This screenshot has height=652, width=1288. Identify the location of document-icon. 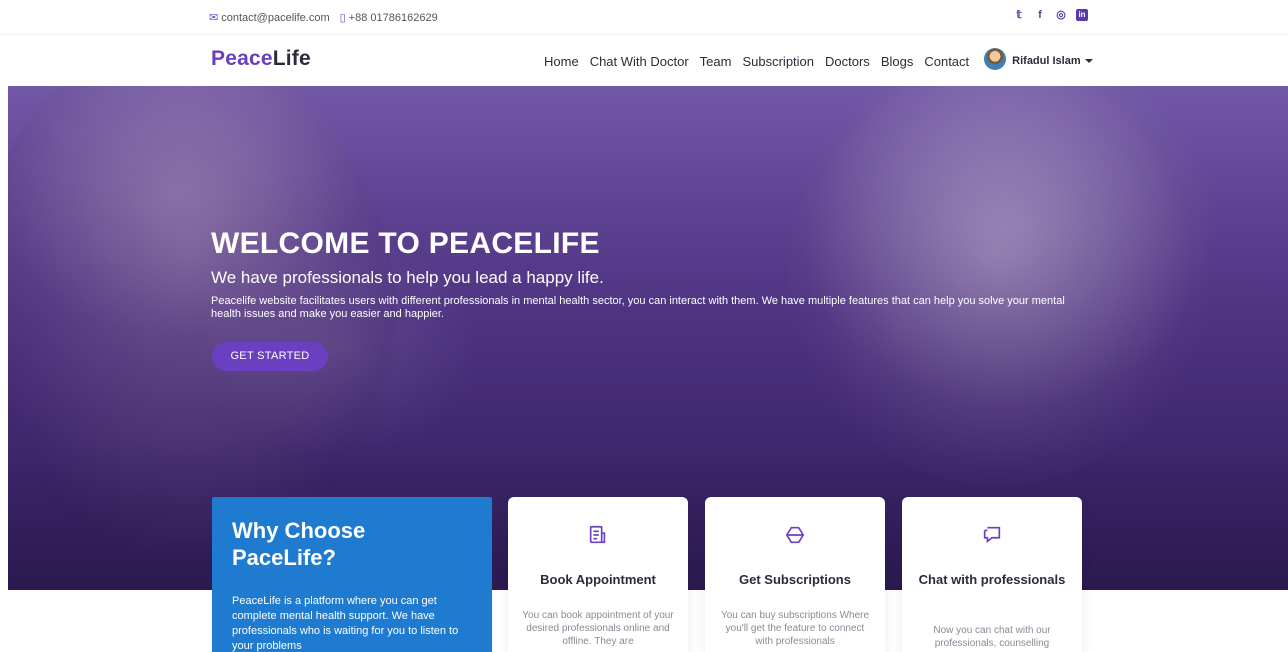
(598, 536).